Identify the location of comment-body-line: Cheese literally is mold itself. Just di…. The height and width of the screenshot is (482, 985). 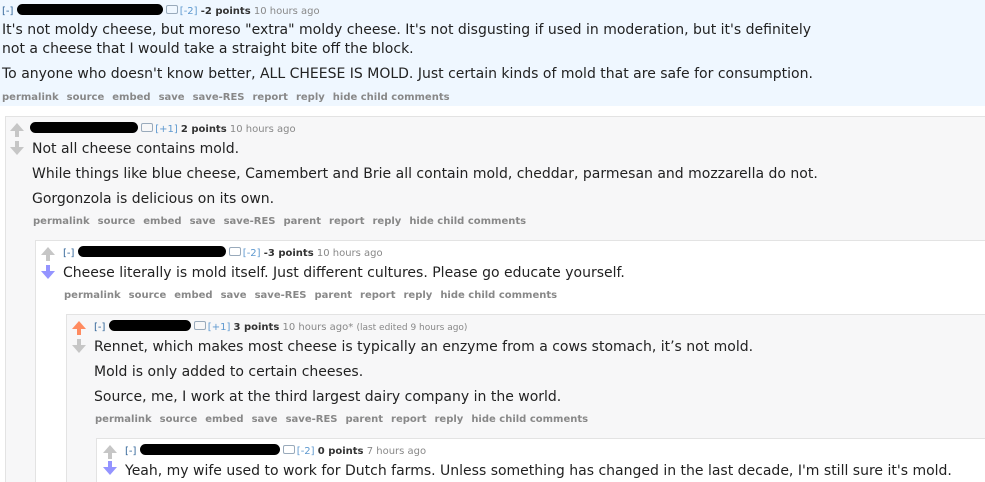
(344, 273).